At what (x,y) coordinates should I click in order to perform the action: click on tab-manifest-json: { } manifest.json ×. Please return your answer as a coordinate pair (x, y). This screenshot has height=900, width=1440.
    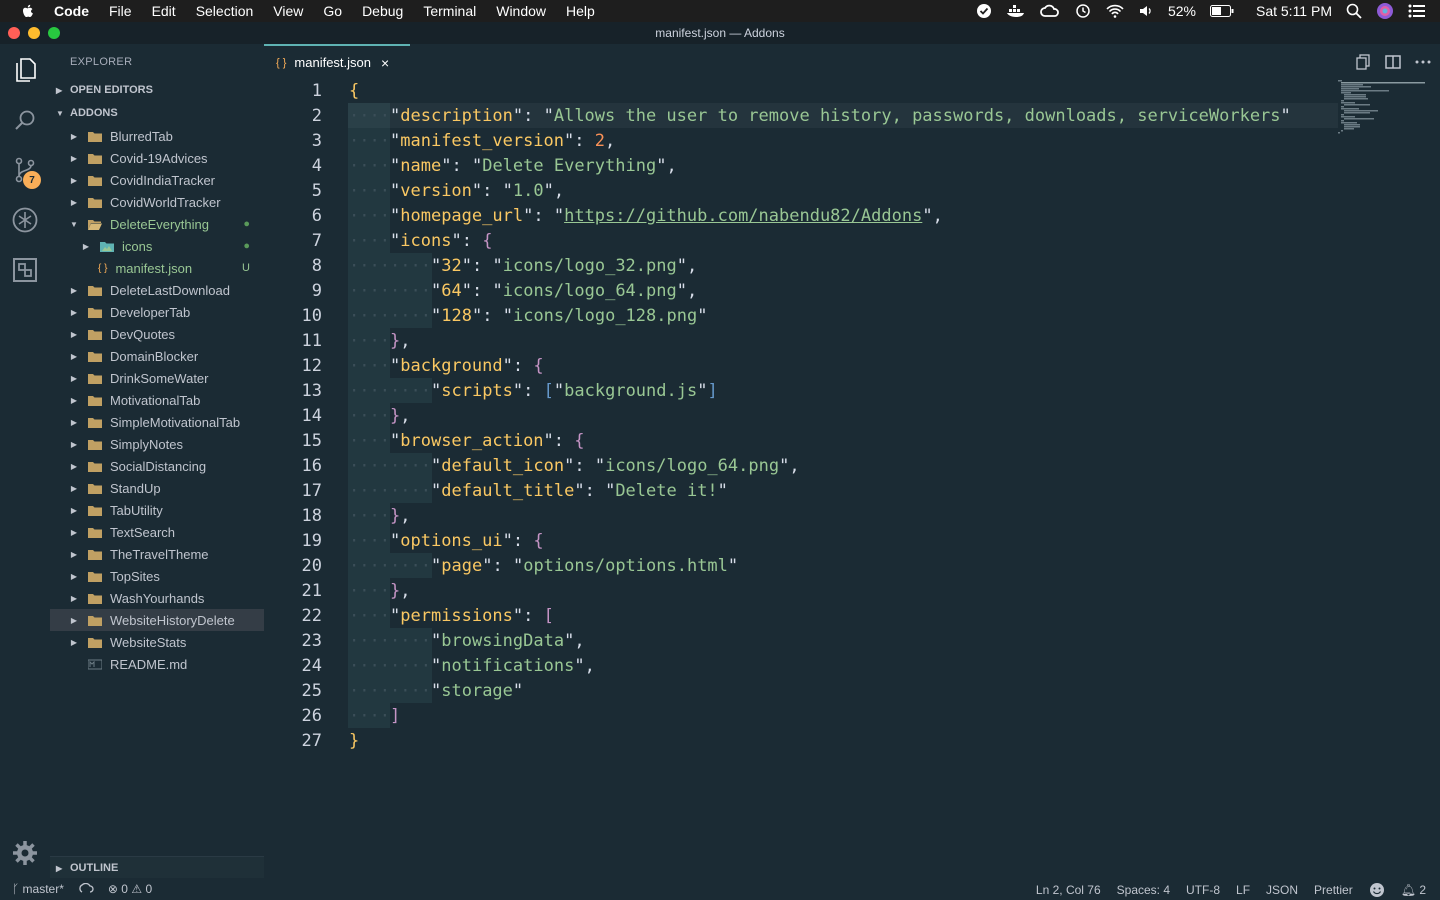
    Looking at the image, I should click on (337, 61).